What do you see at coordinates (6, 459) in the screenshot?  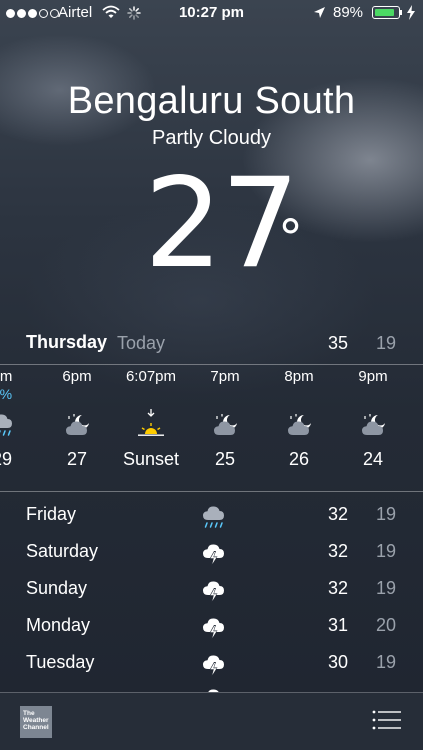 I see `hourly-value: 29` at bounding box center [6, 459].